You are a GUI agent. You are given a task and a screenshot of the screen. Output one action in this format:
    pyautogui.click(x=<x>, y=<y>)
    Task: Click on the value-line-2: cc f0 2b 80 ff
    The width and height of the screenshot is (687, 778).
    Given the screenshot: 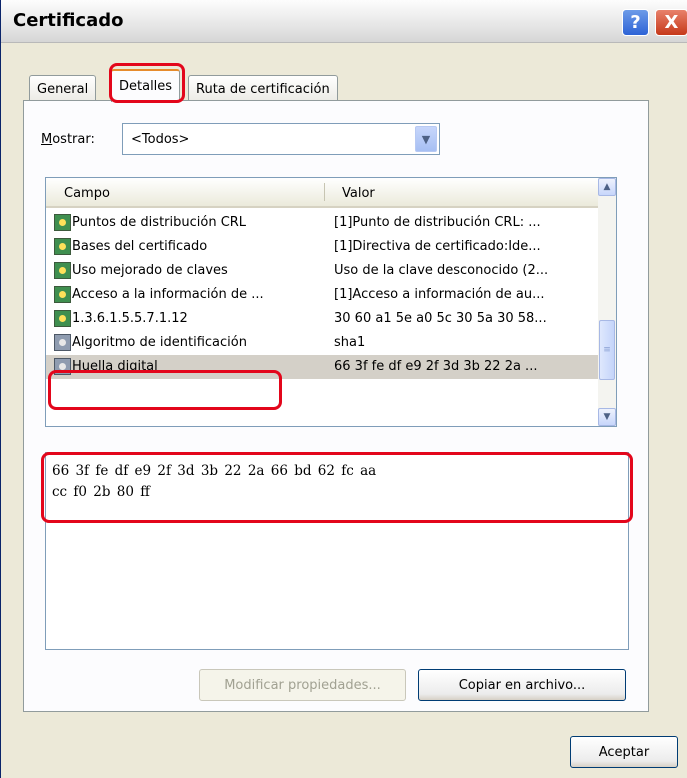 What is the action you would take?
    pyautogui.click(x=101, y=492)
    